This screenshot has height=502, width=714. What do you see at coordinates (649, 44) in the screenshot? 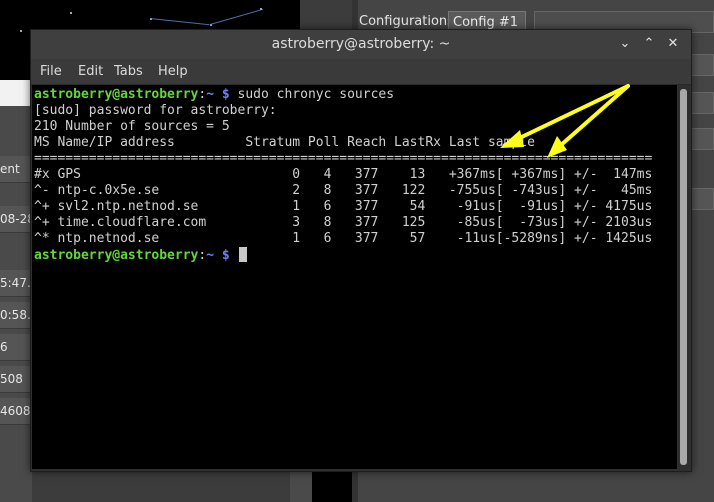
I see `maximize-icon: ⌃` at bounding box center [649, 44].